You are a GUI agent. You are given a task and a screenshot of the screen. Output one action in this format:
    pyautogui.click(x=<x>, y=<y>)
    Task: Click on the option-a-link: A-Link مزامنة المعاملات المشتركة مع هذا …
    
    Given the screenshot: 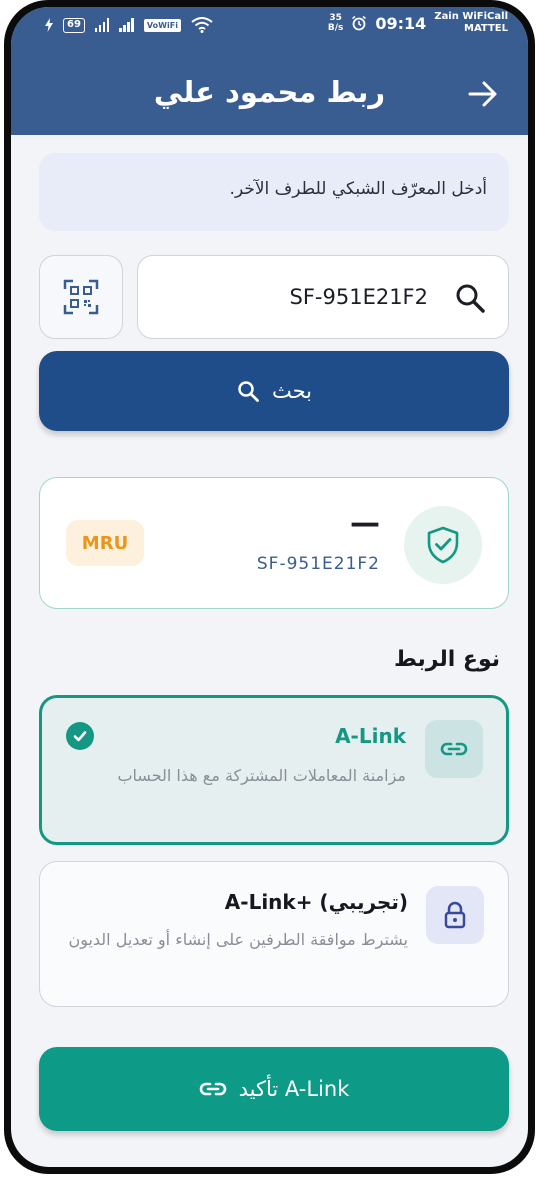 What is the action you would take?
    pyautogui.click(x=274, y=770)
    